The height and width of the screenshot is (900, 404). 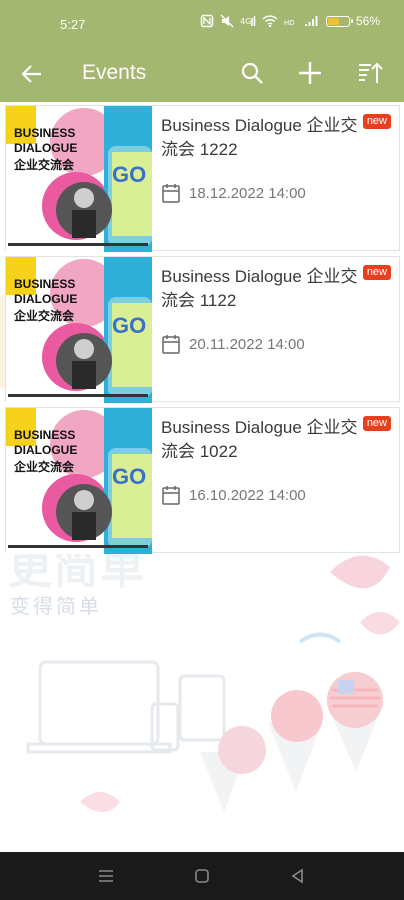 What do you see at coordinates (73, 24) in the screenshot?
I see `status-time: 5:27` at bounding box center [73, 24].